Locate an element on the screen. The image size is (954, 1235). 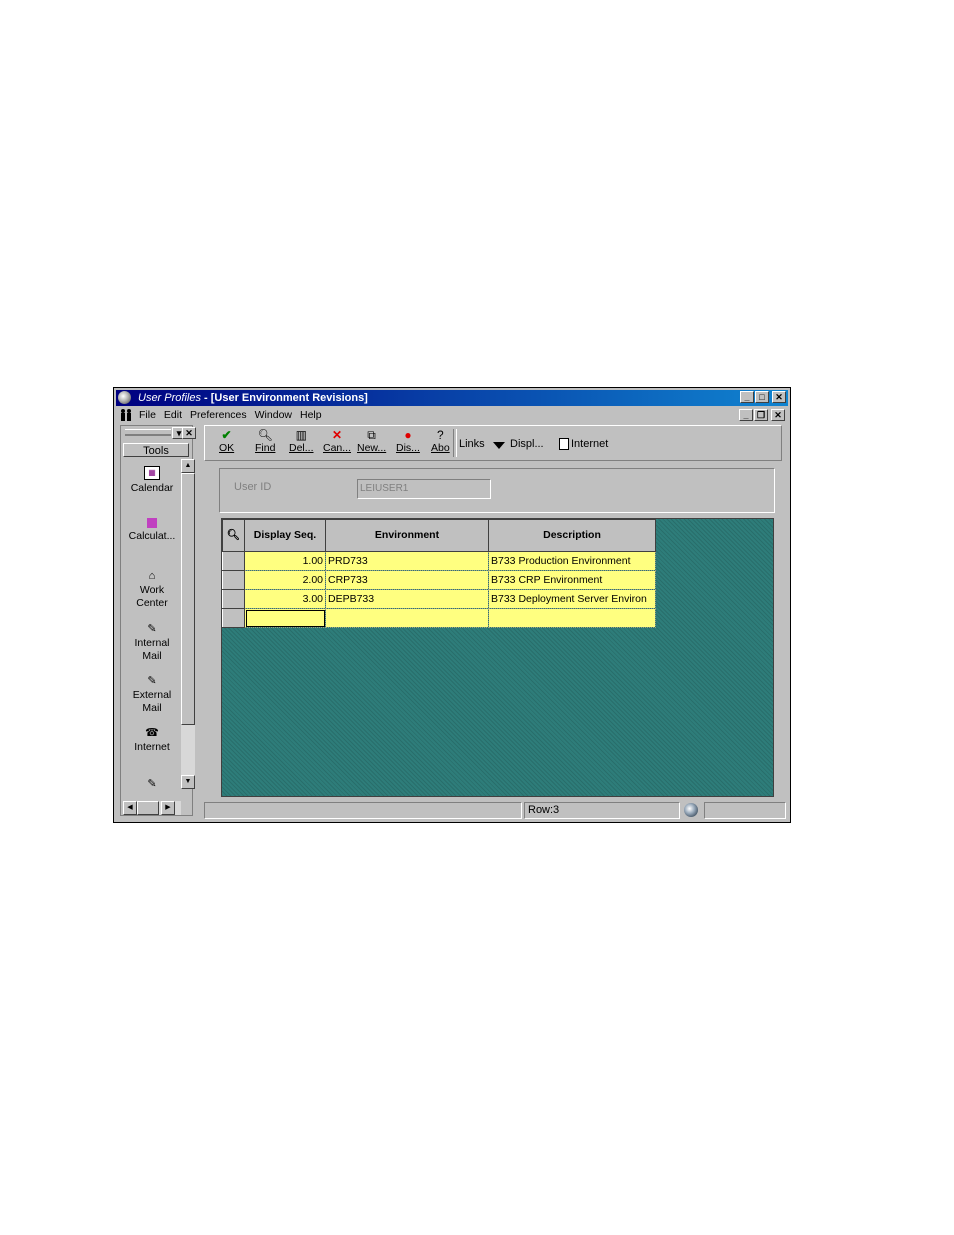
about-label: Abo is located at coordinates (440, 448).